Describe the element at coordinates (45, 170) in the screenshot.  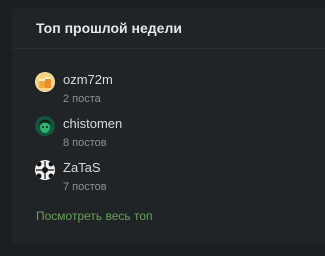
I see `pattern-avatar-icon` at that location.